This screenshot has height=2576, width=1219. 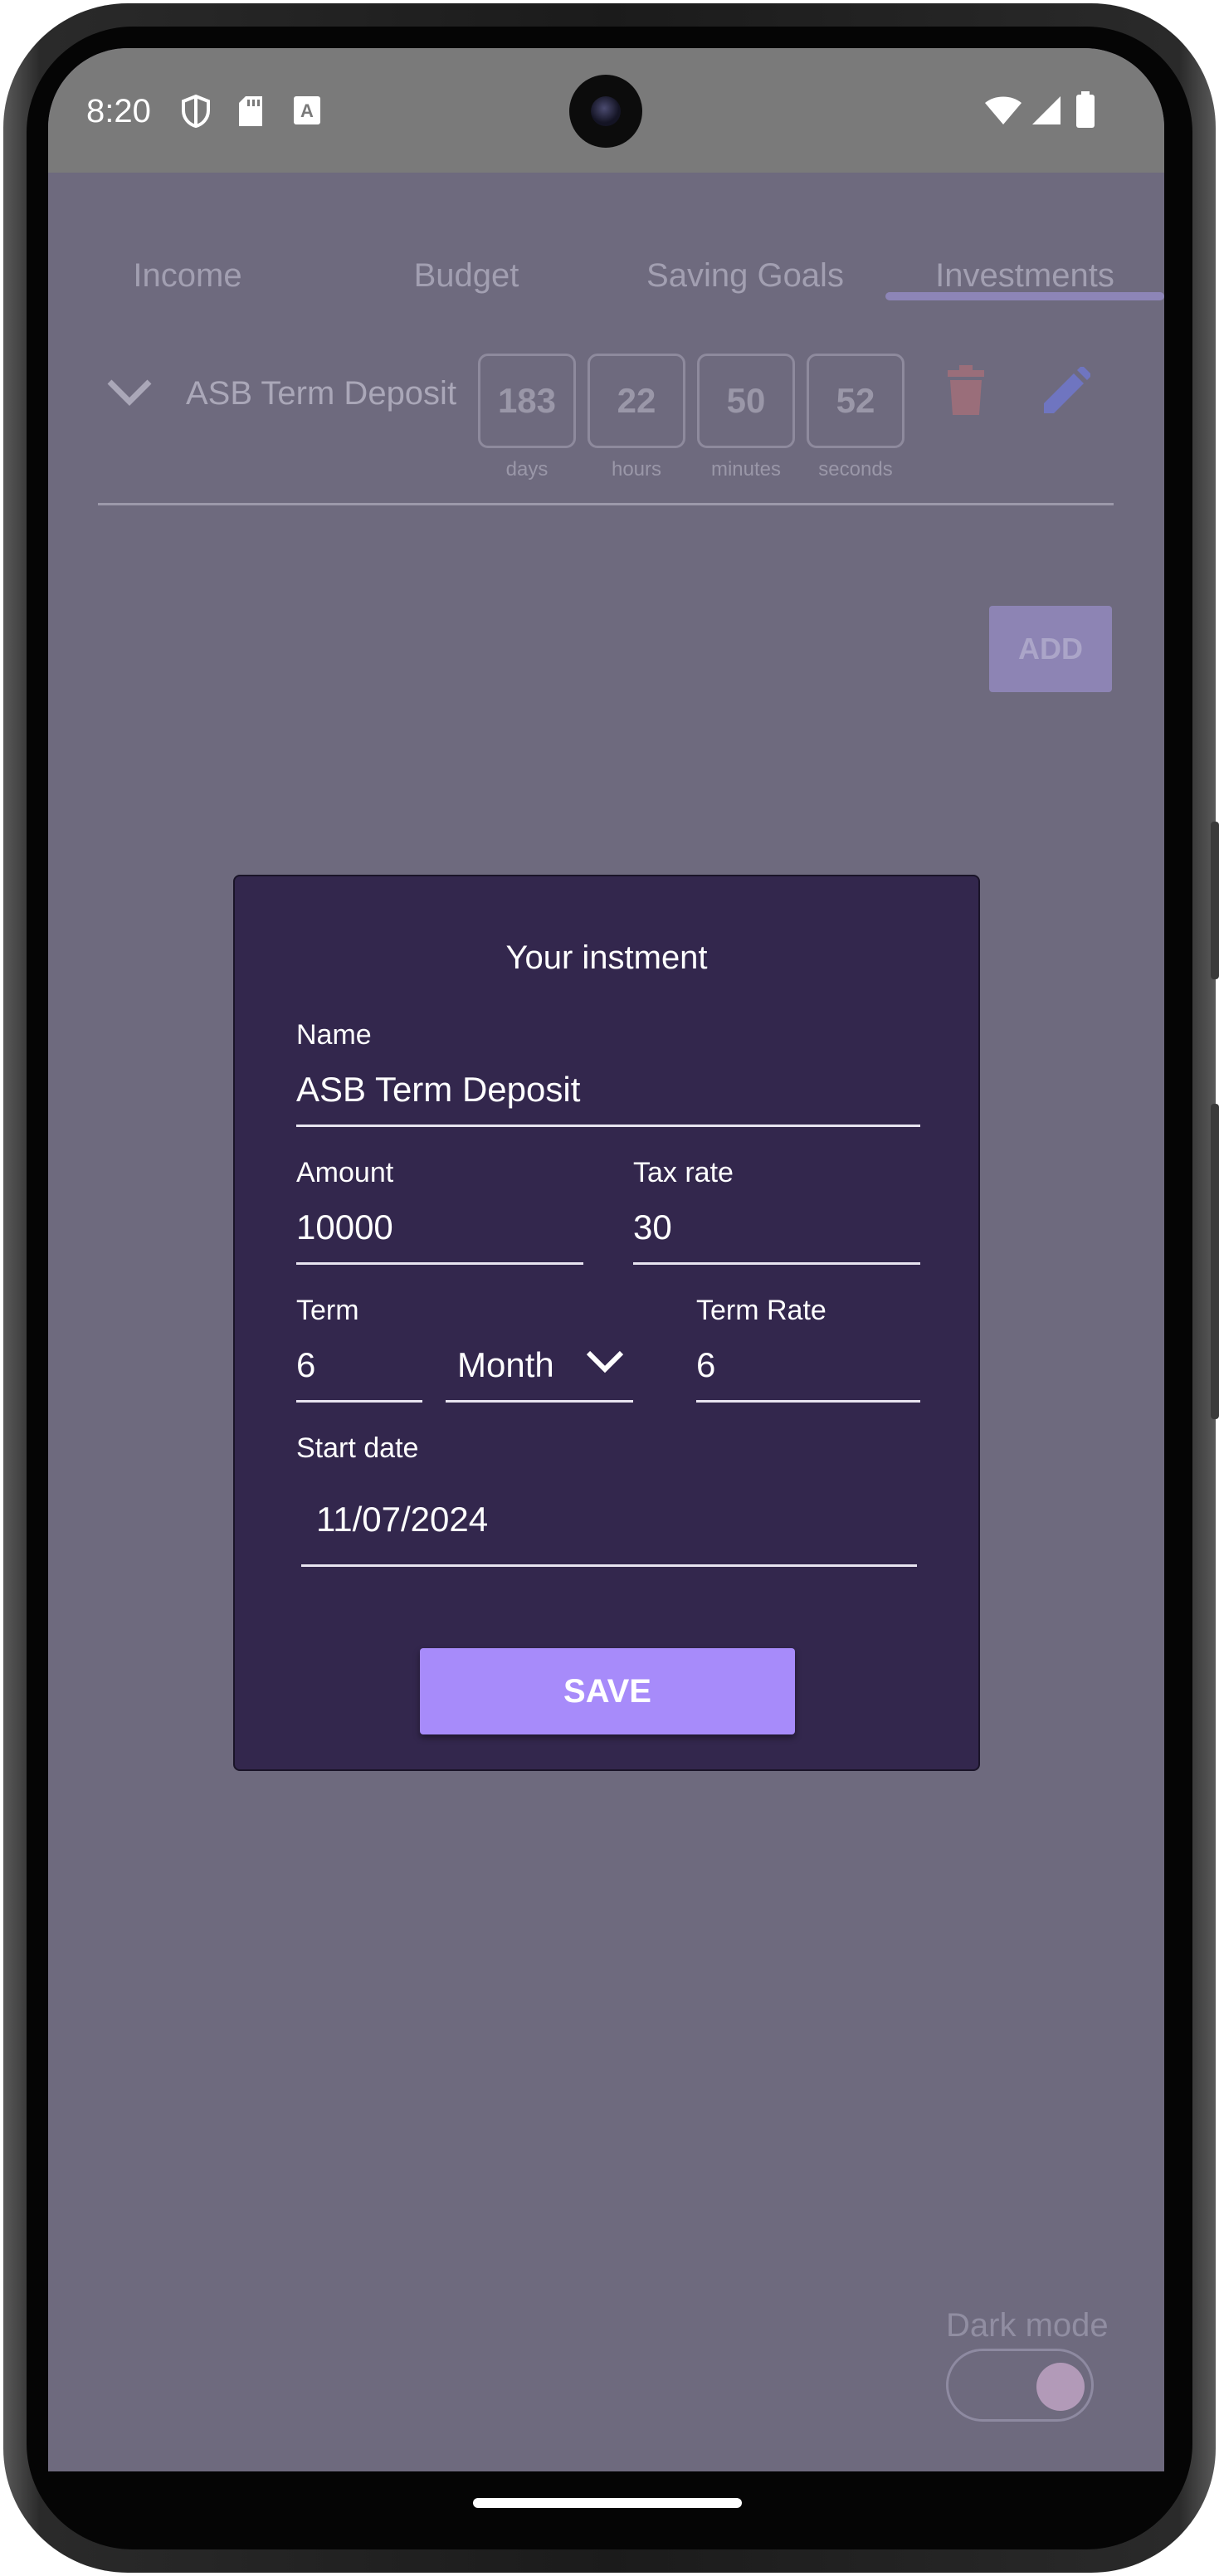 I want to click on investment-name: ASB Term Deposit, so click(x=321, y=393).